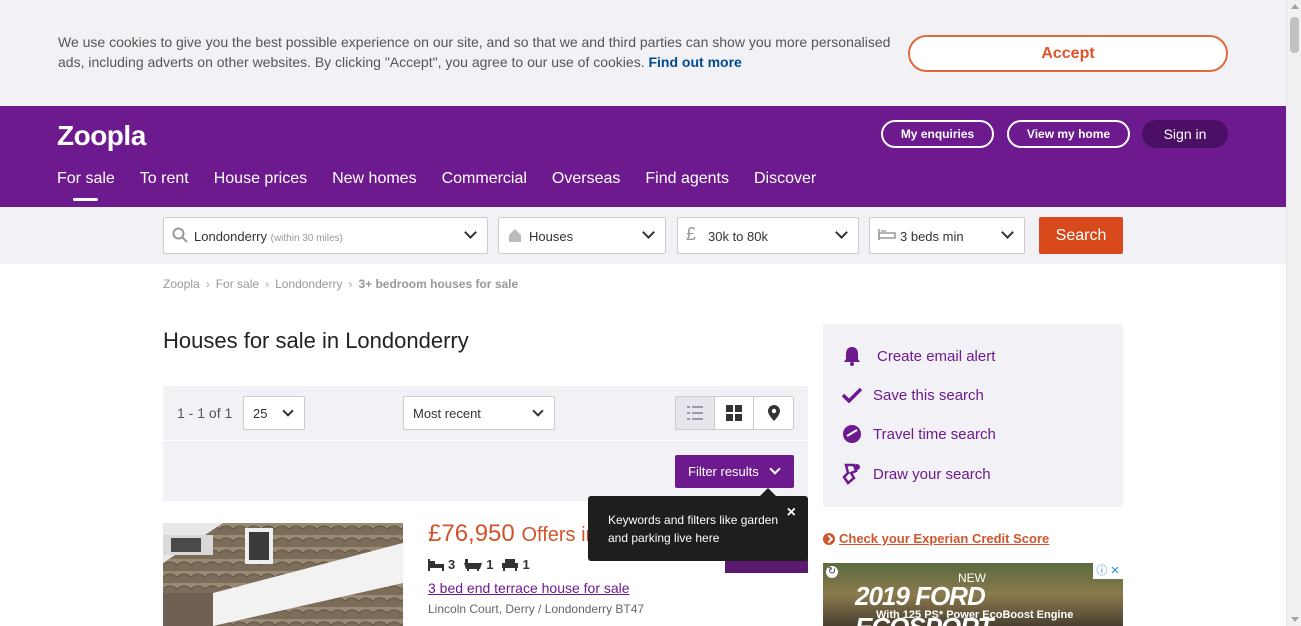 The width and height of the screenshot is (1301, 626). I want to click on listing-price: £76,950 Offers in, so click(512, 534).